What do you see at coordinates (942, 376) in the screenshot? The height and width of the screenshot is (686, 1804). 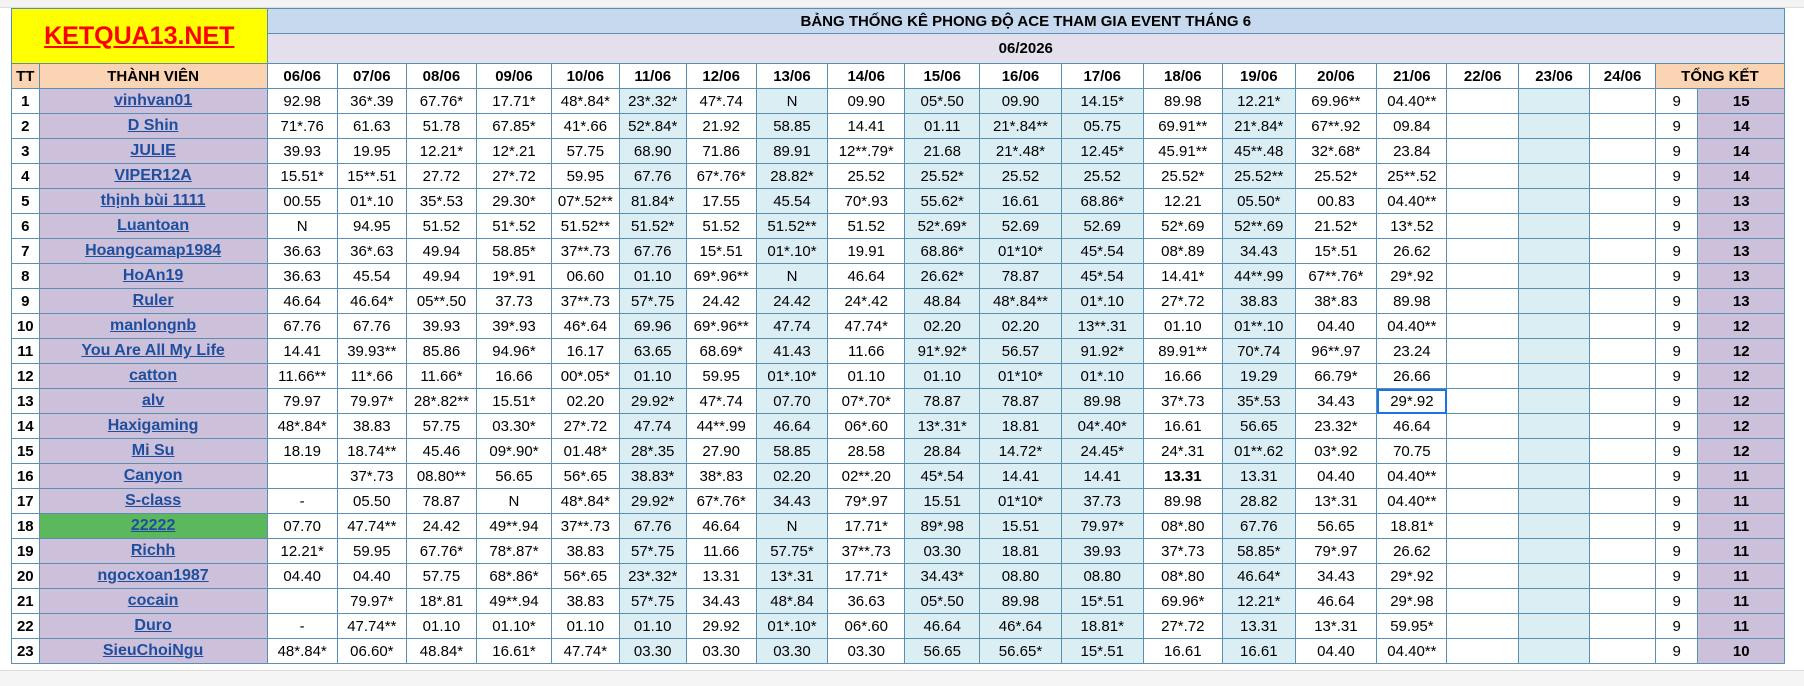 I see `score-cell: 01.10` at bounding box center [942, 376].